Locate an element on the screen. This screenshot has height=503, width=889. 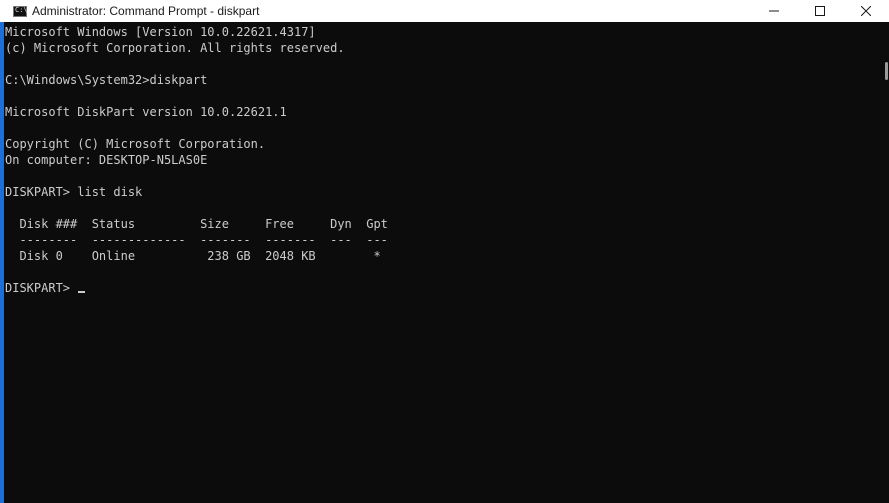
close-button is located at coordinates (866, 11).